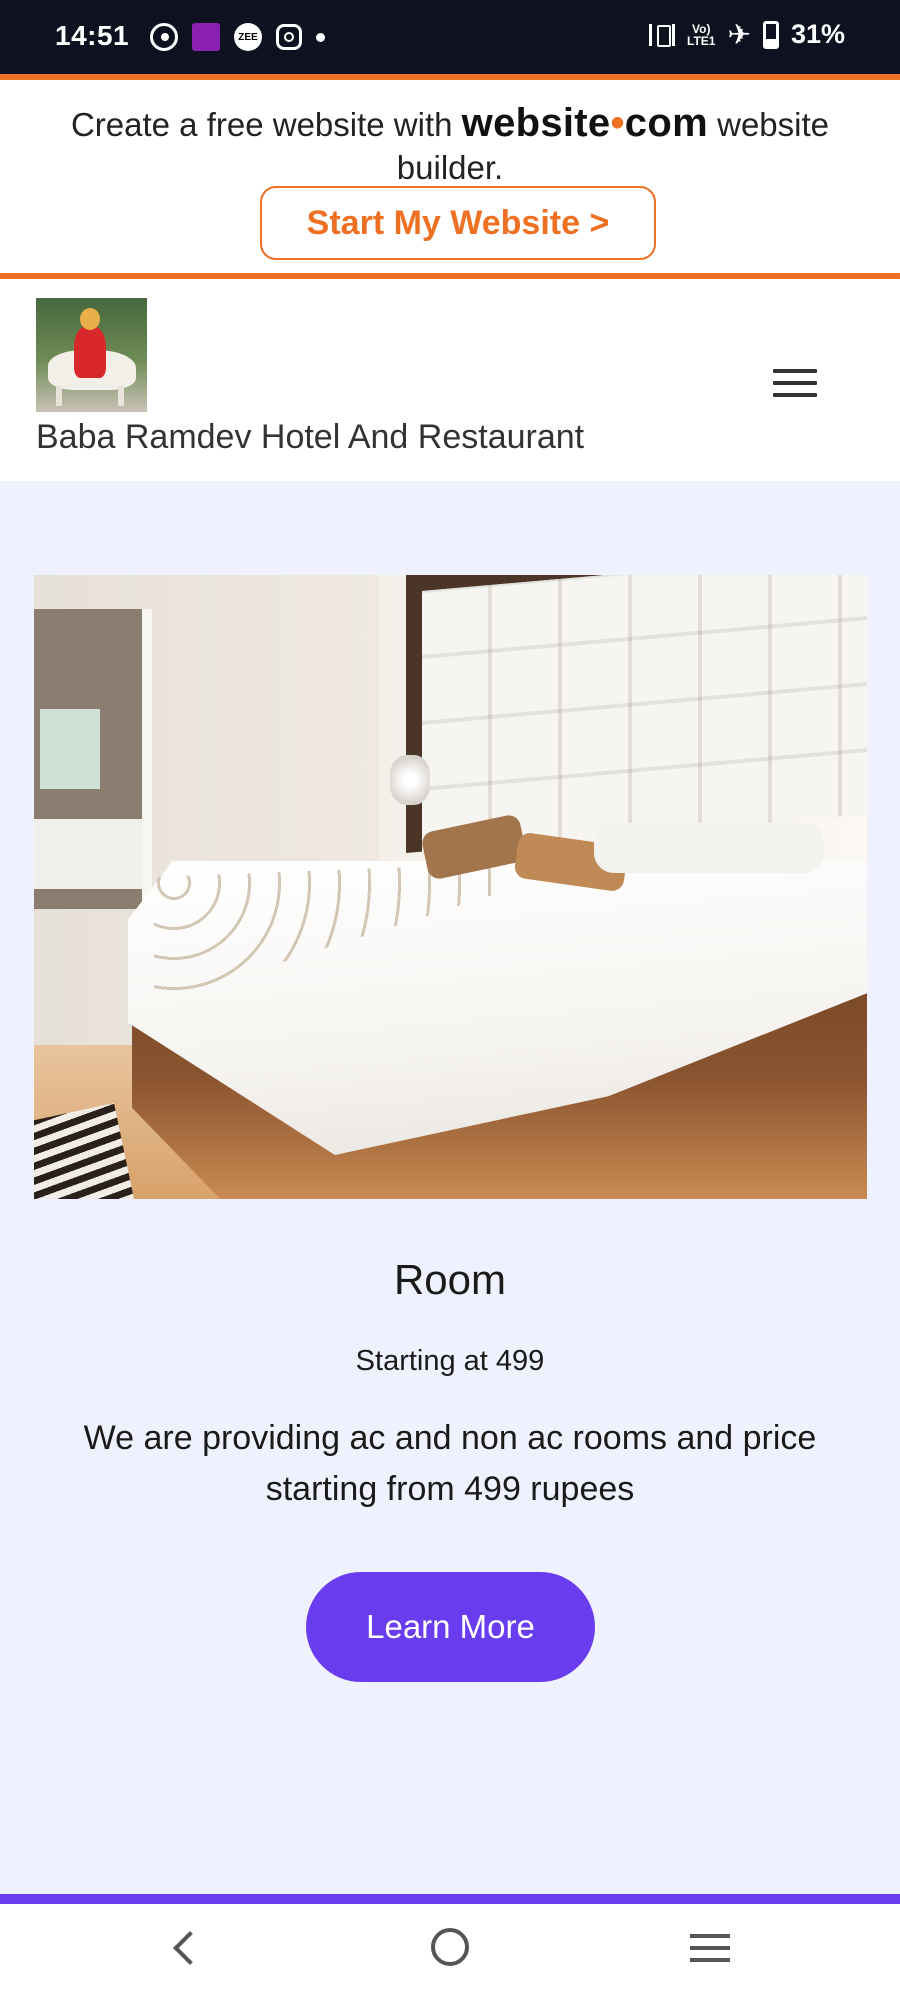 Image resolution: width=900 pixels, height=2000 pixels. Describe the element at coordinates (795, 386) in the screenshot. I see `hamburger-icon` at that location.